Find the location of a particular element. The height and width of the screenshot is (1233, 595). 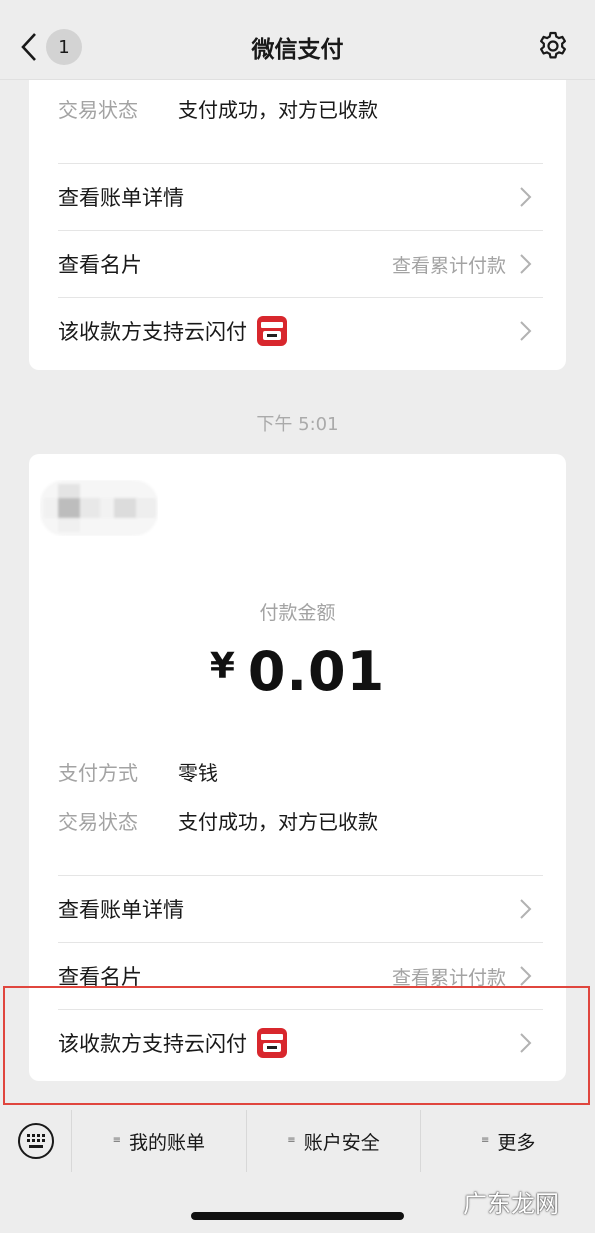

amount-value: 0.01 is located at coordinates (316, 671).